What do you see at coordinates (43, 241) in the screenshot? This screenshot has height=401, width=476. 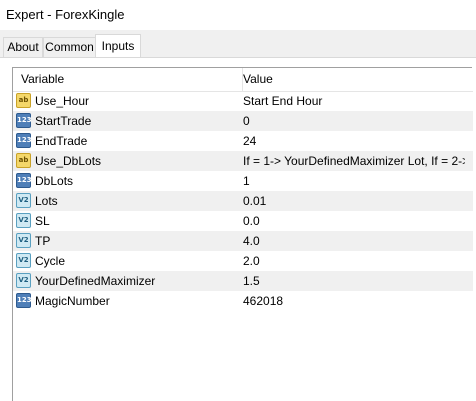 I see `variable-name: TP` at bounding box center [43, 241].